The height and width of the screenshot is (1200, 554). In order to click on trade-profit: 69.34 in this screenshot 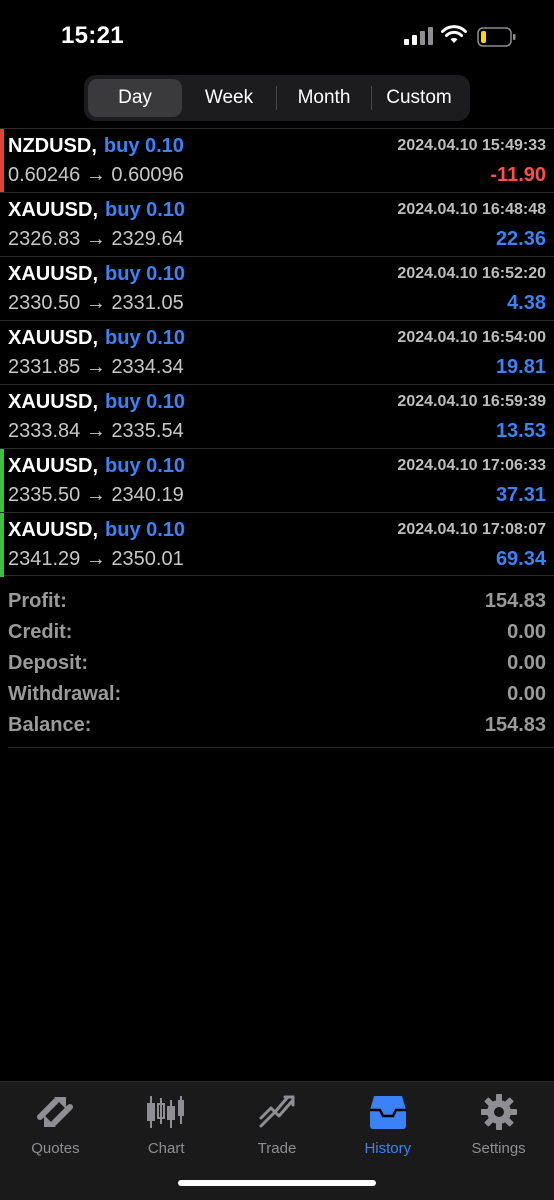, I will do `click(520, 559)`.